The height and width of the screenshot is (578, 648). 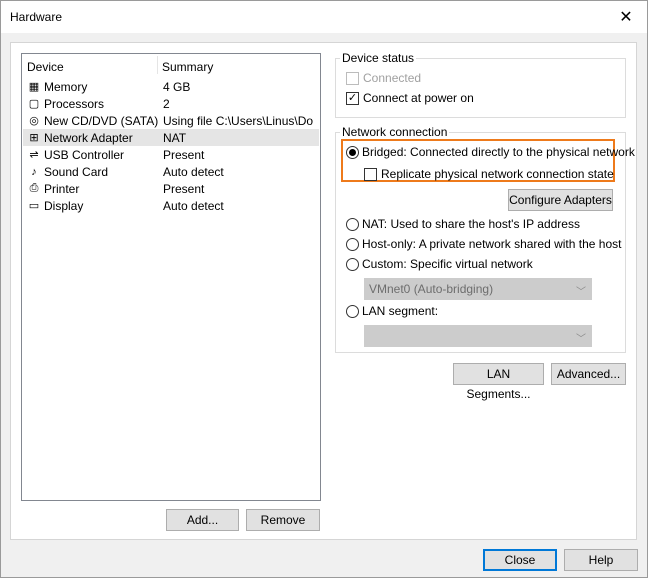 I want to click on window-title: Hardware, so click(x=36, y=17).